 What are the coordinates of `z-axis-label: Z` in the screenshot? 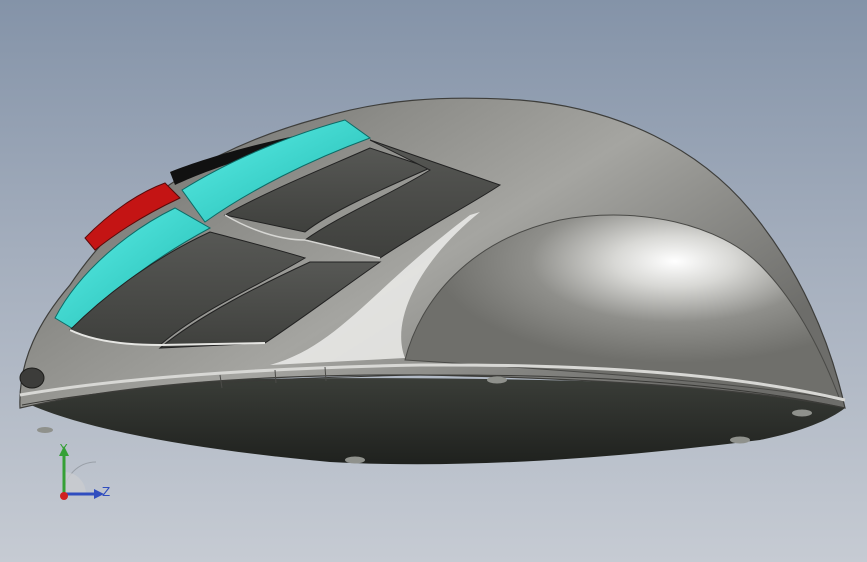 It's located at (106, 492).